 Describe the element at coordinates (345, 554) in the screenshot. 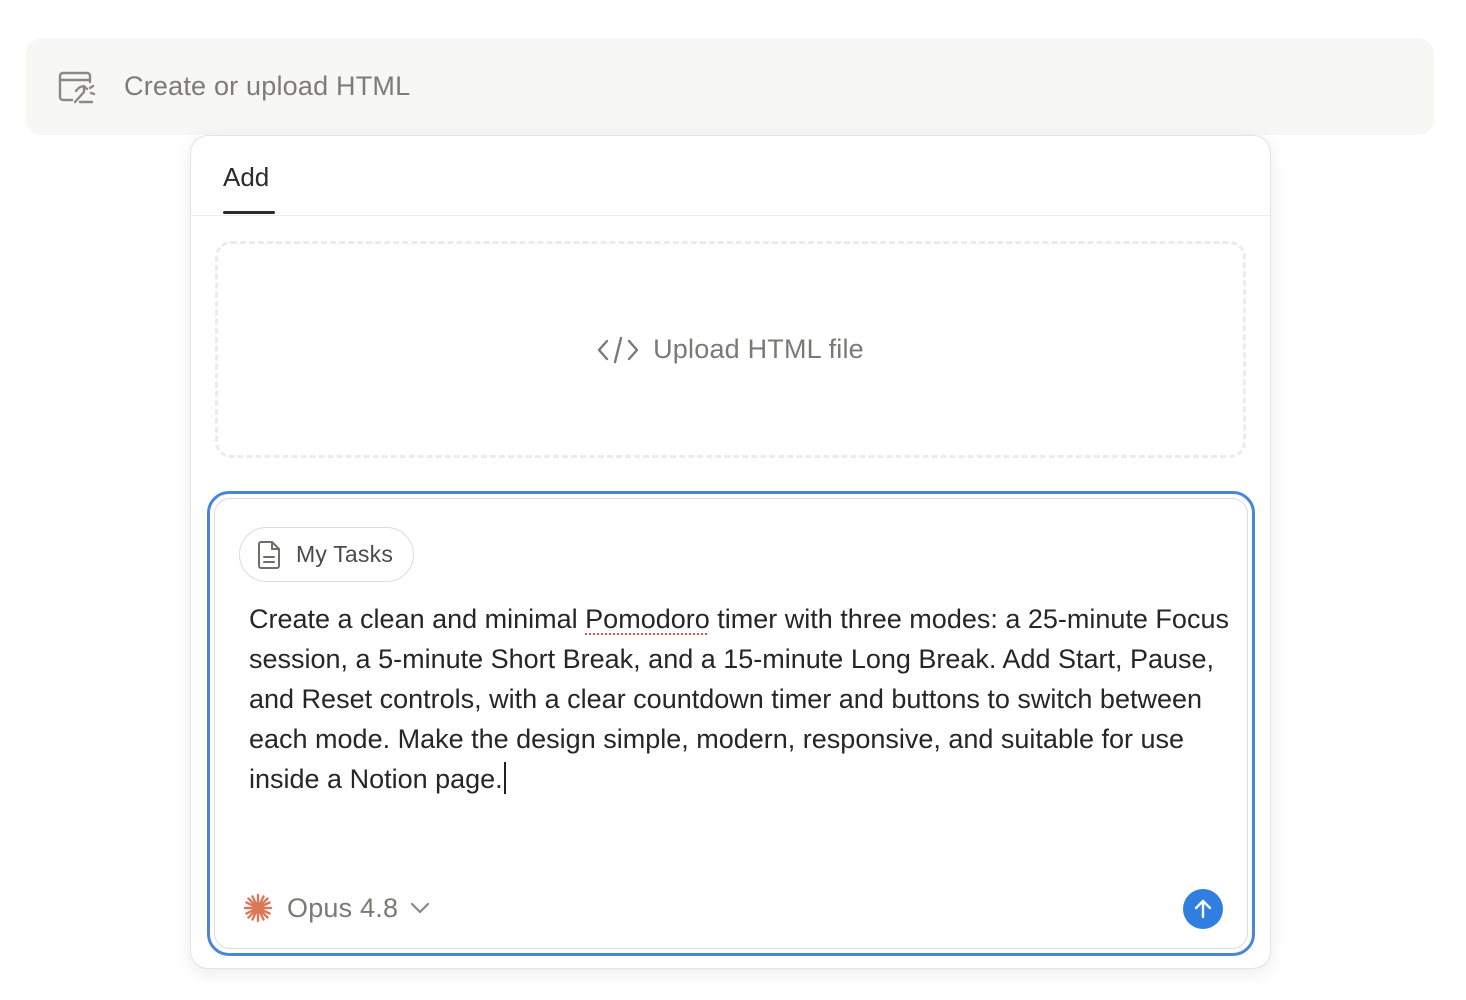

I see `context-chip-label: My Tasks` at that location.